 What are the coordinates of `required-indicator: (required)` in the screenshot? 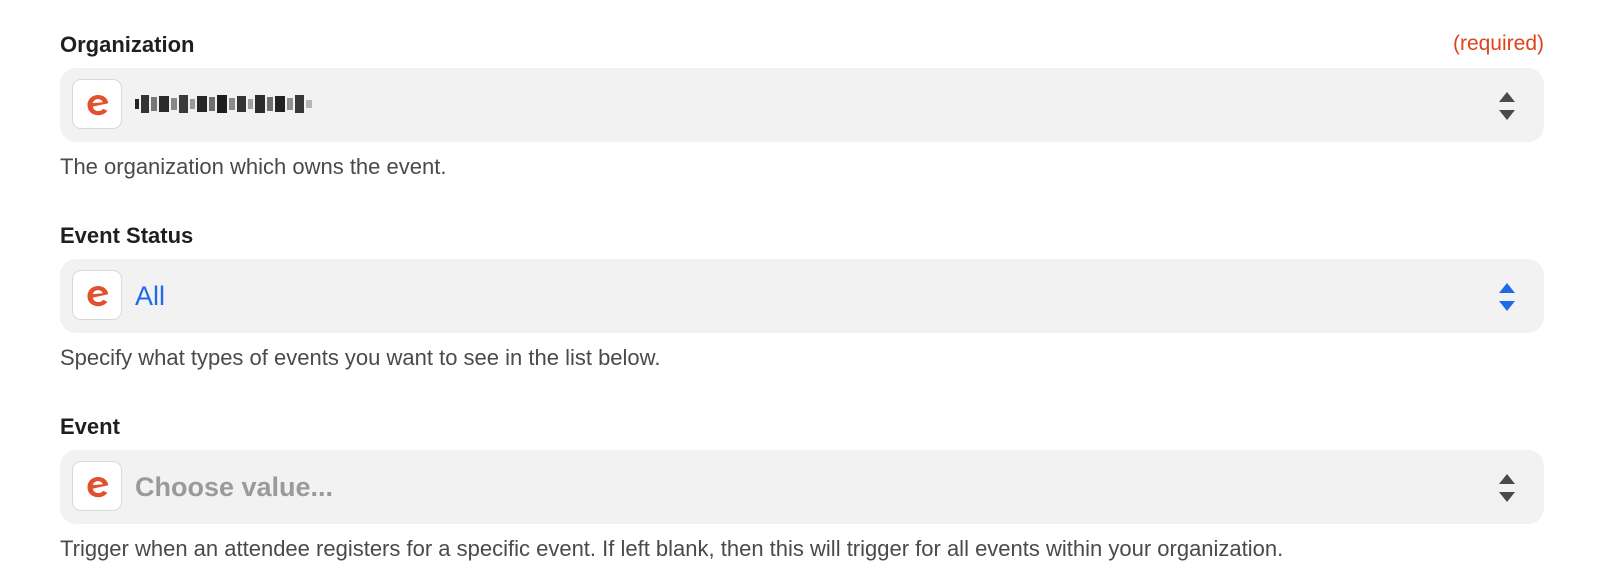 It's located at (1498, 43).